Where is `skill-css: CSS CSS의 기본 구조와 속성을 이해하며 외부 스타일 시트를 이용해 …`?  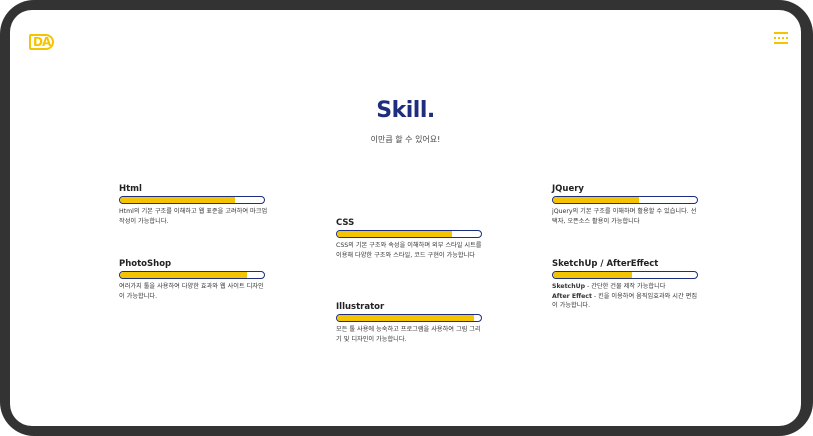 skill-css: CSS CSS의 기본 구조와 속성을 이해하며 외부 스타일 시트를 이용해 … is located at coordinates (411, 239).